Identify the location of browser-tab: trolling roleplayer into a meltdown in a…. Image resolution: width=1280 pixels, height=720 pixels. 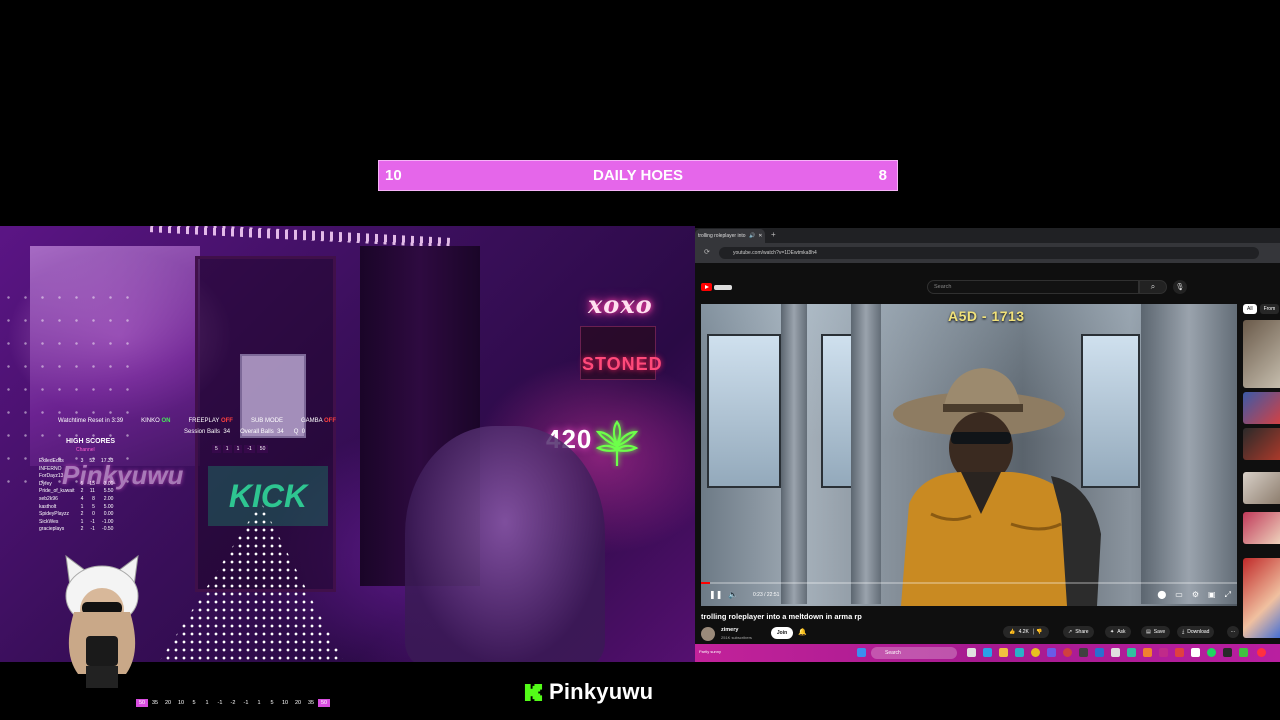
(730, 236).